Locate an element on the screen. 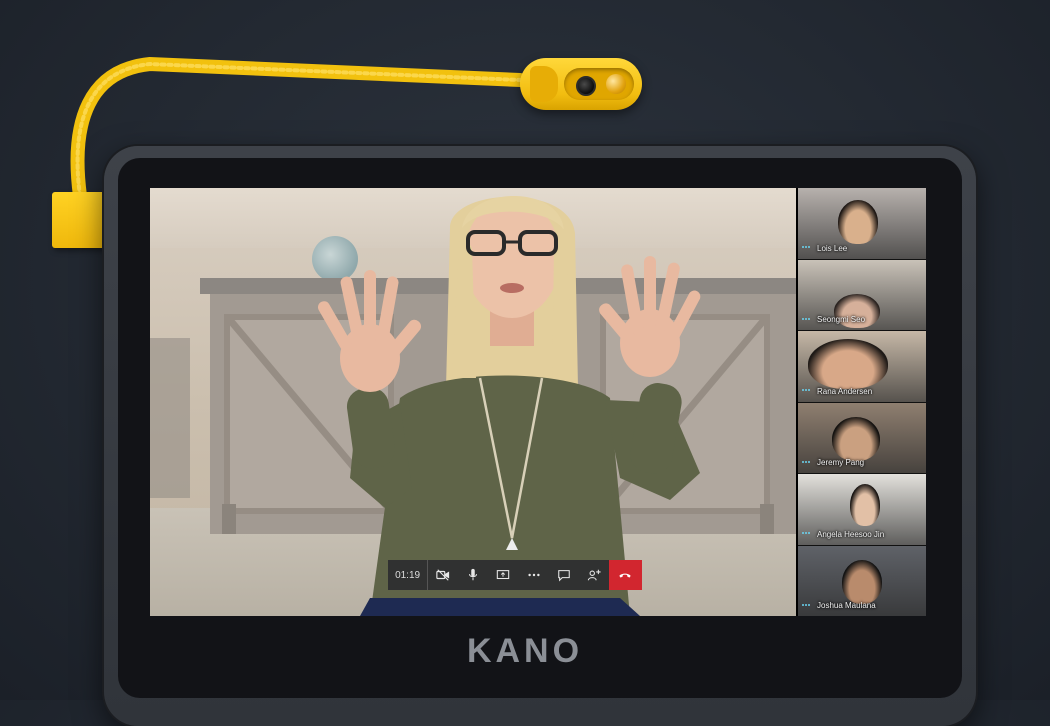  participant-name: Rana Andersen is located at coordinates (845, 391).